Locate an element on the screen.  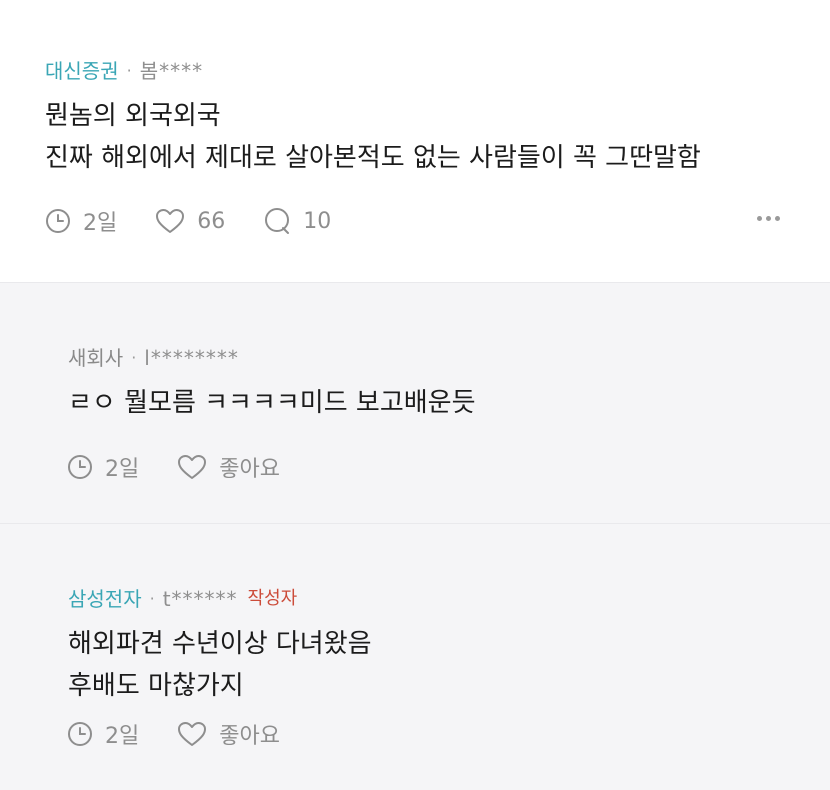
speech-bubble-icon is located at coordinates (277, 221).